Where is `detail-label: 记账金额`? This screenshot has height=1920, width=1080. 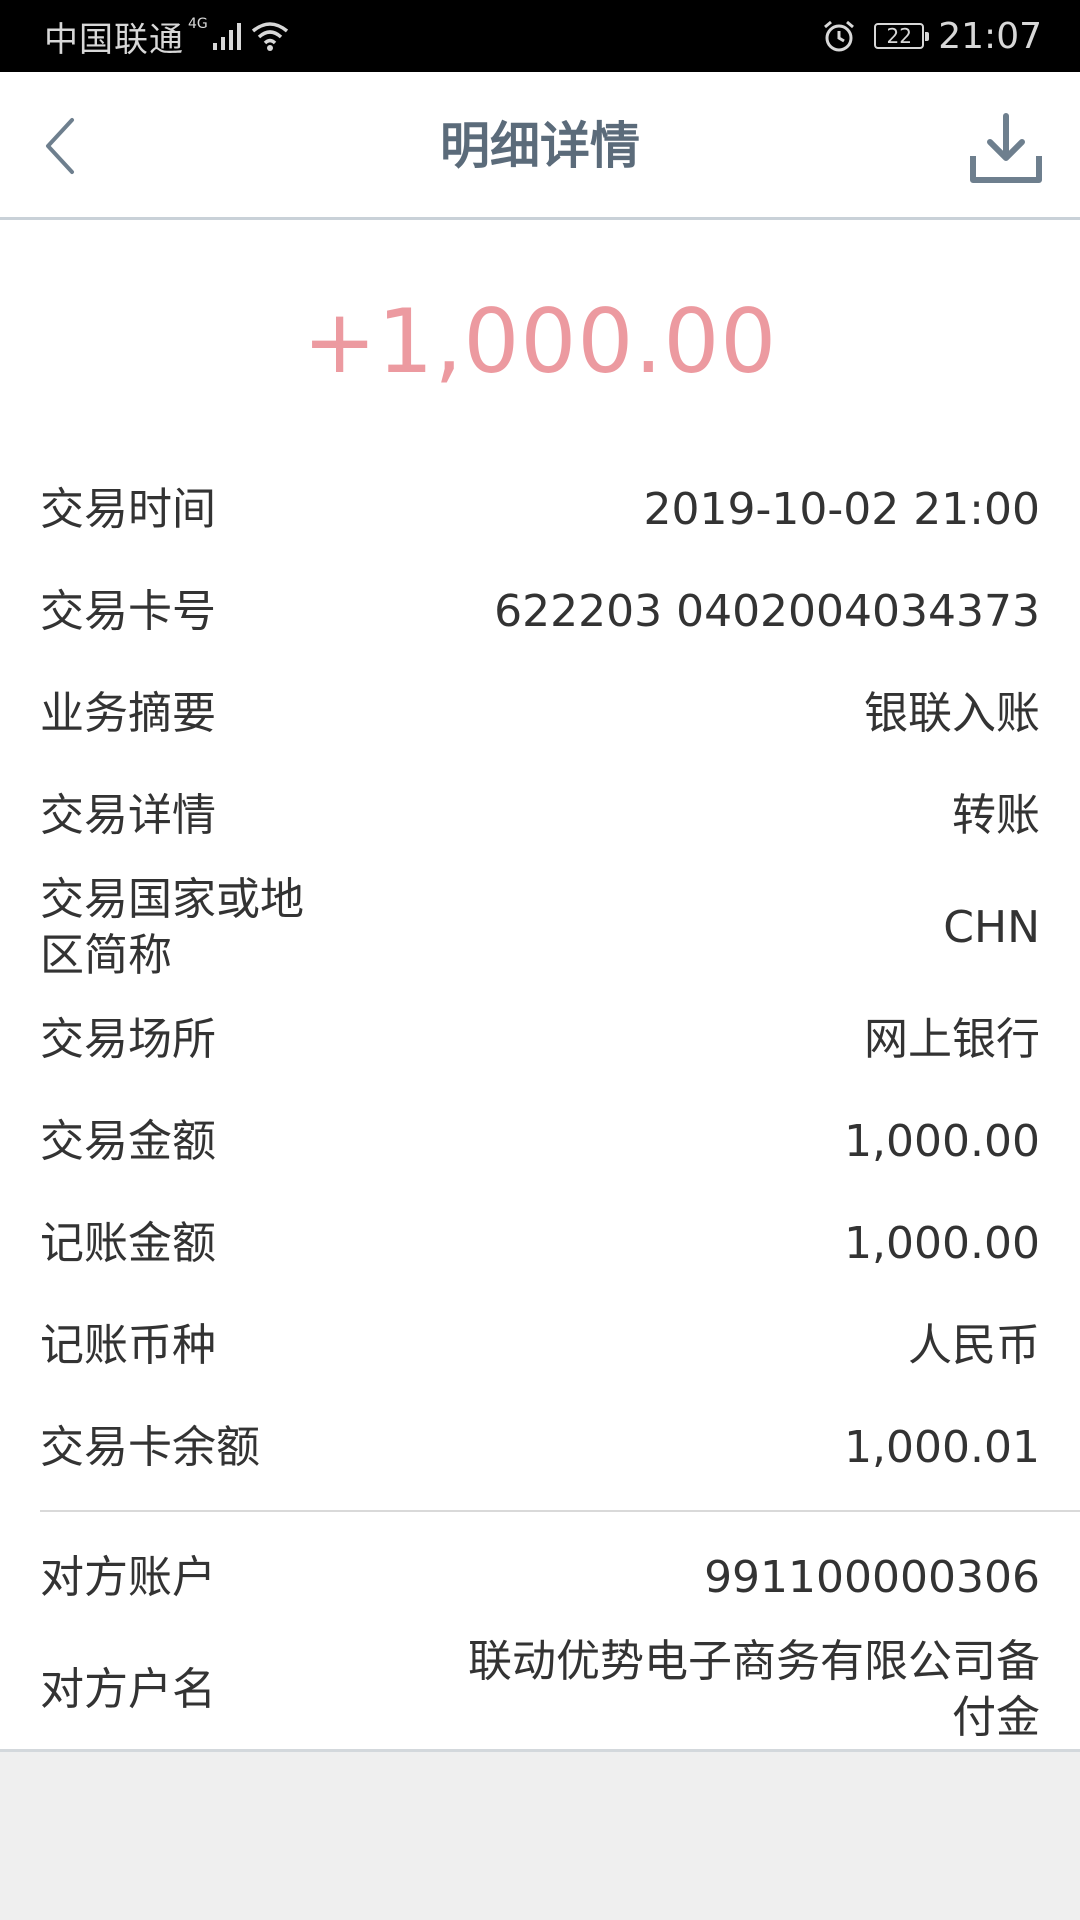
detail-label: 记账金额 is located at coordinates (128, 1243).